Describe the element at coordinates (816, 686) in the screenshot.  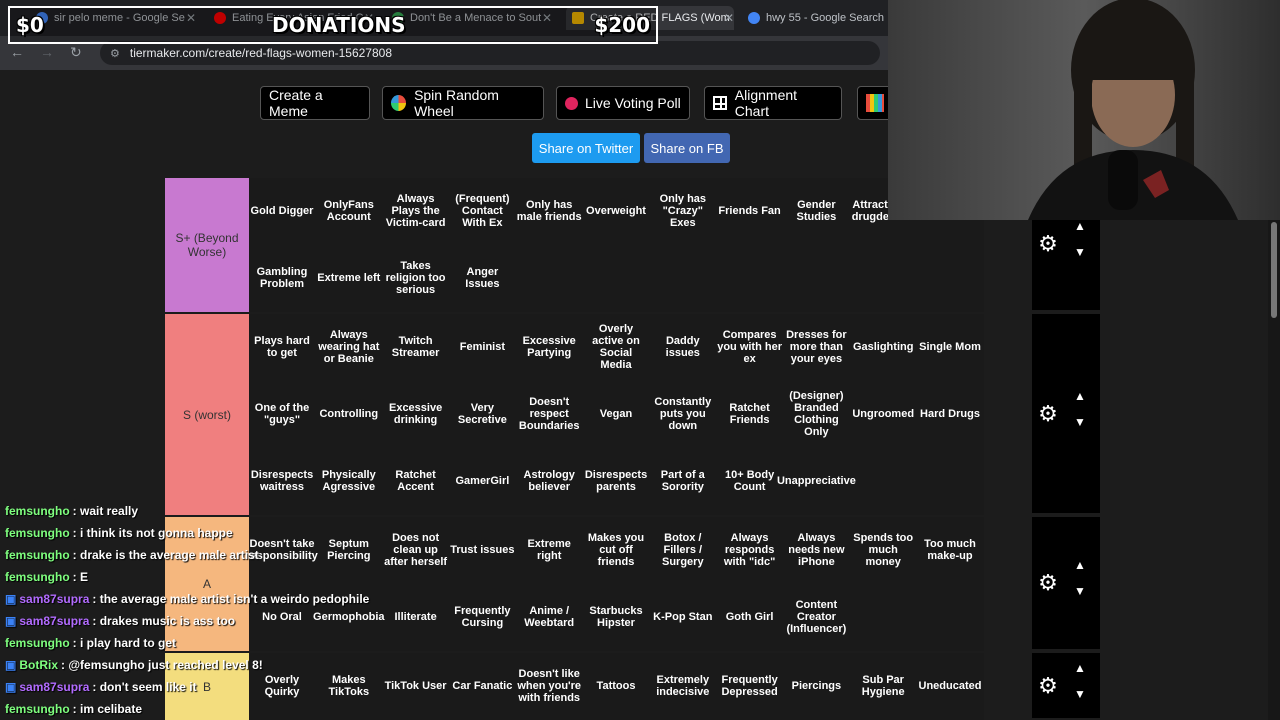
I see `tier-item: Piercings` at that location.